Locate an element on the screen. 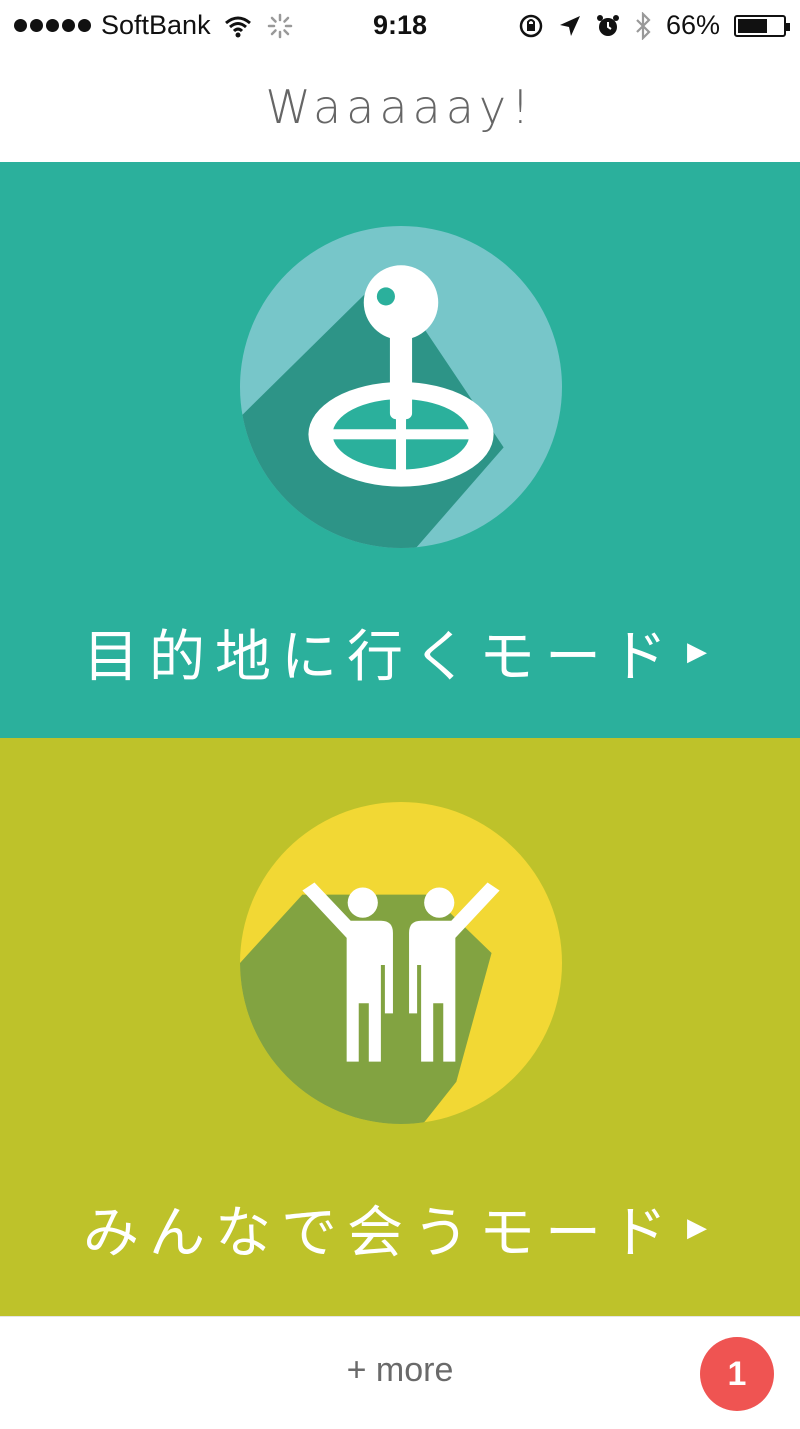  nav-bar: Waaaaay! is located at coordinates (400, 109).